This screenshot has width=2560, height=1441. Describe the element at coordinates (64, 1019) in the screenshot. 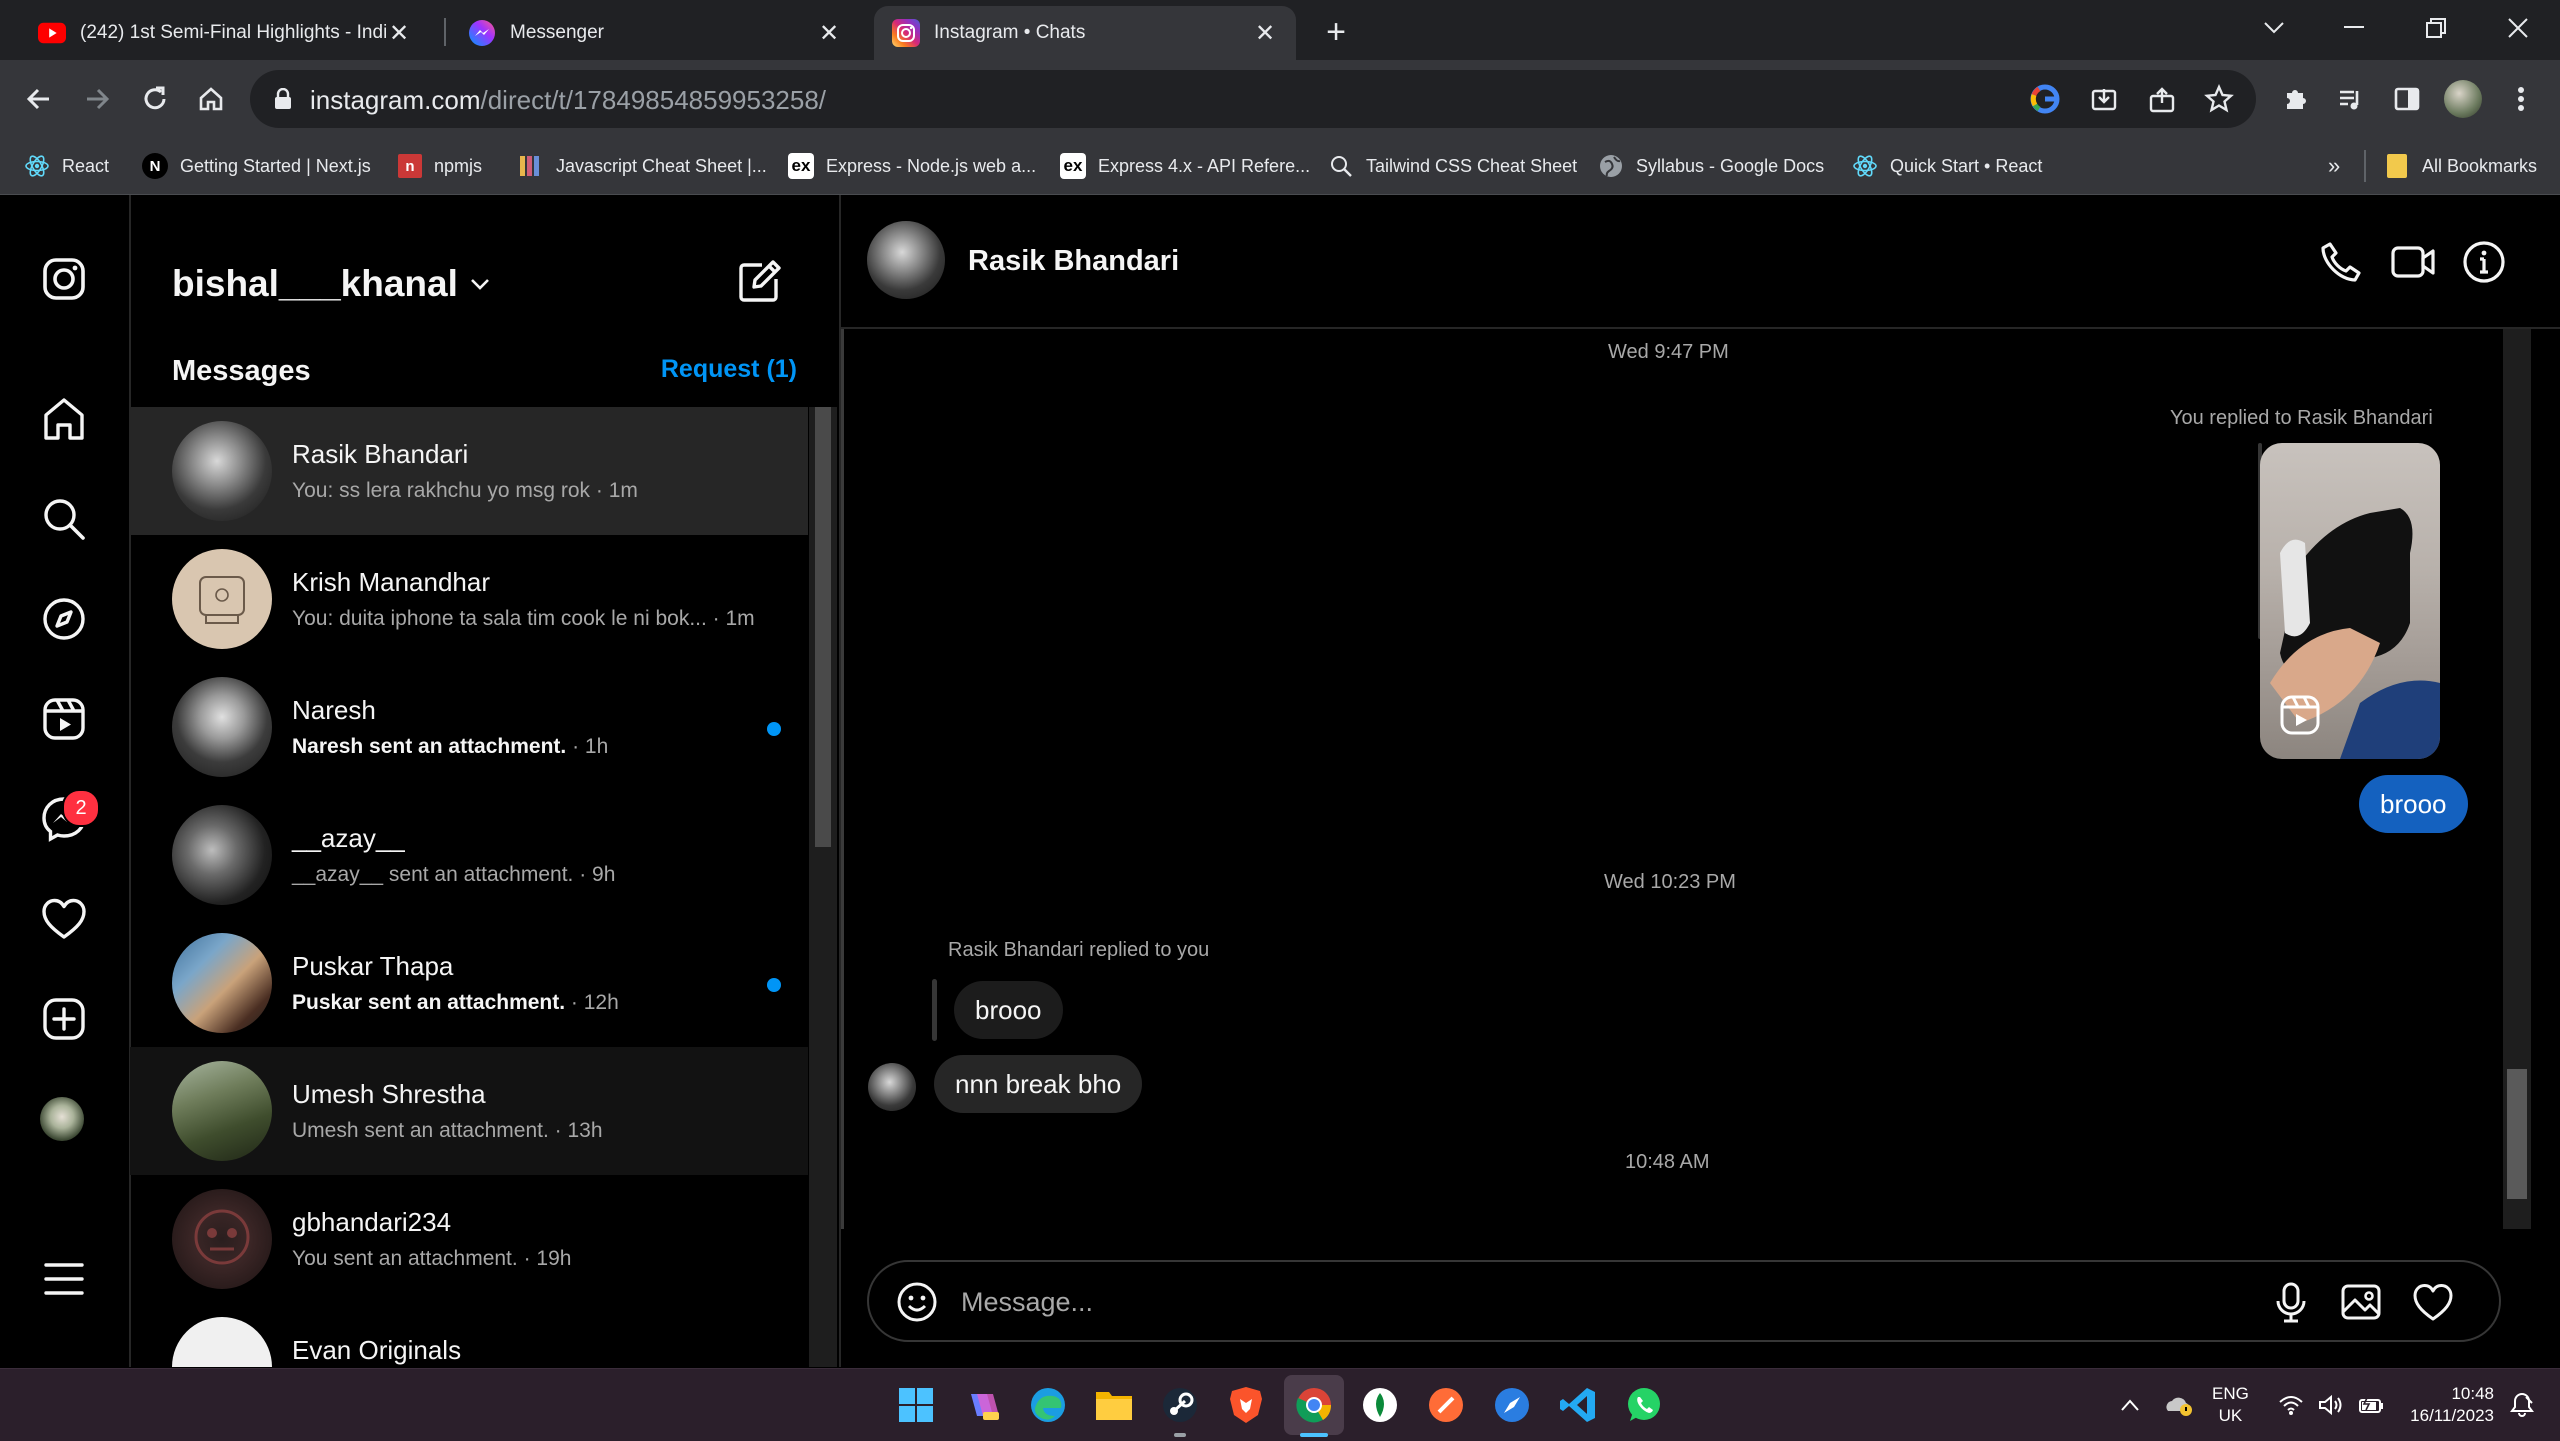

I see `create-icon` at that location.